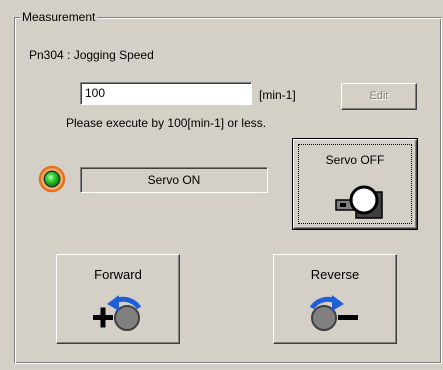 Image resolution: width=443 pixels, height=370 pixels. I want to click on reverse-jog-button: Reverse, so click(335, 299).